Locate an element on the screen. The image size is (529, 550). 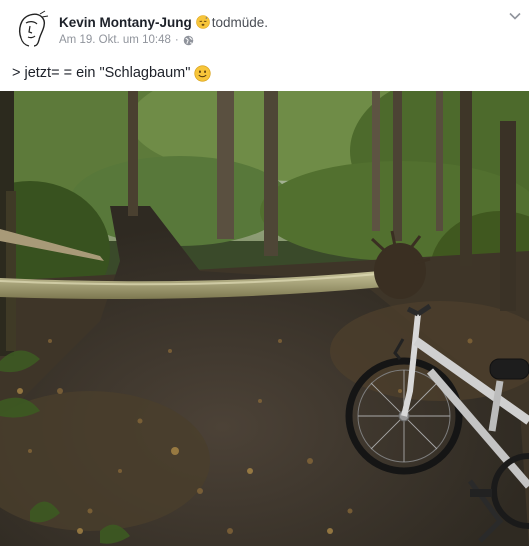
smile-emoji-icon is located at coordinates (203, 73).